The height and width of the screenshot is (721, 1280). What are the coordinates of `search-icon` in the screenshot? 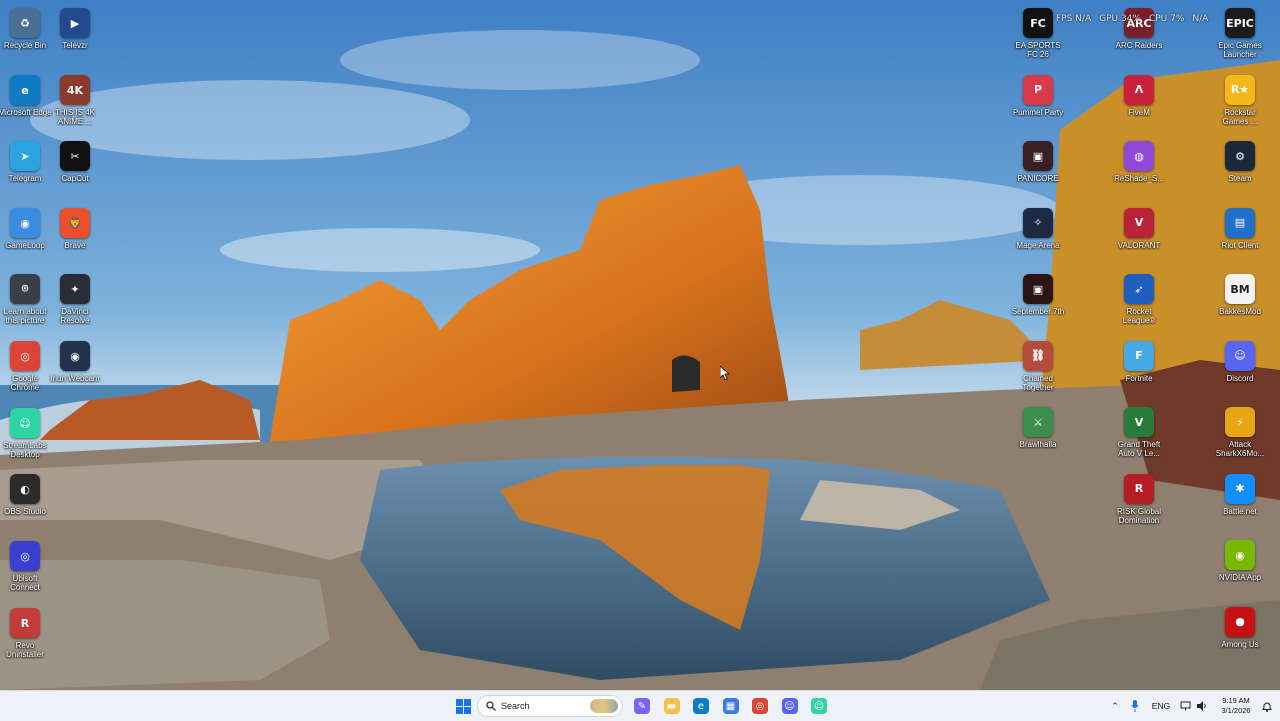 It's located at (491, 706).